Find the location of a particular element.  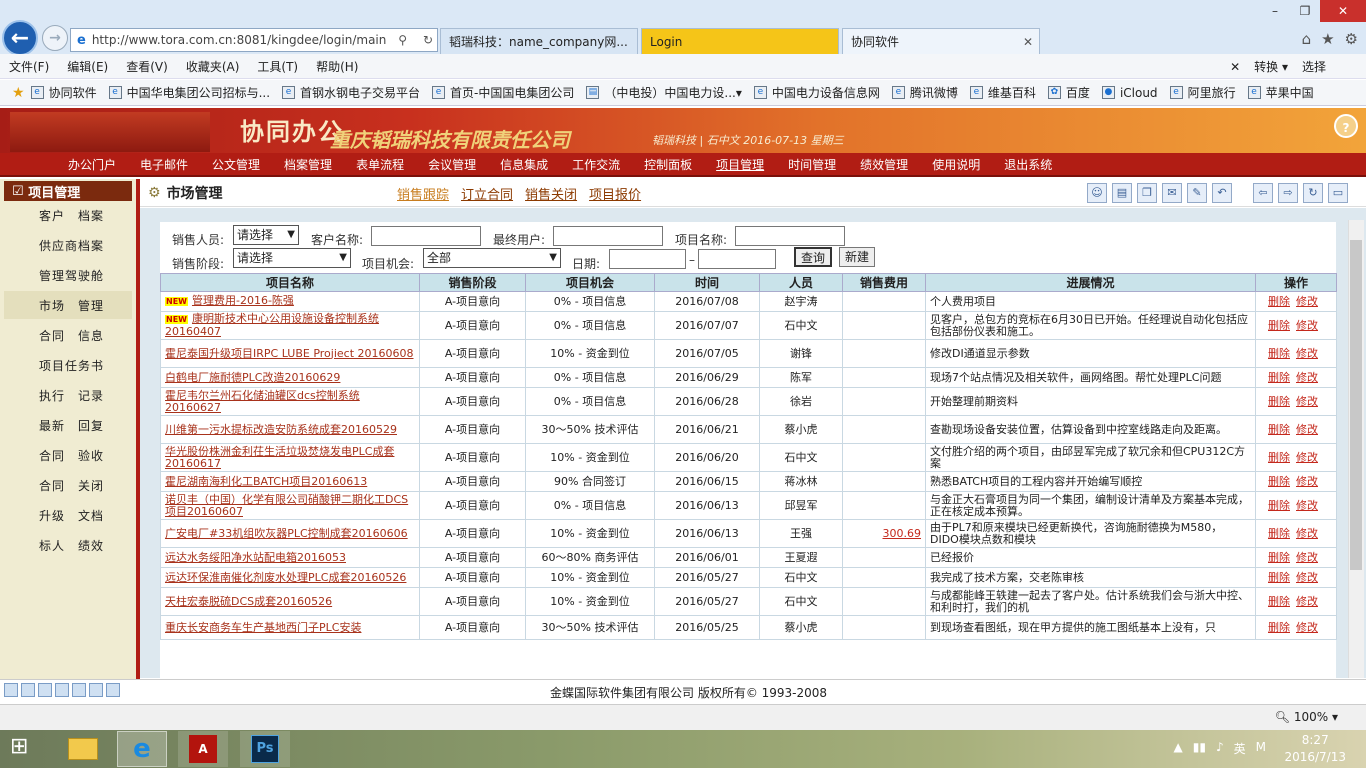

close-tab-icon: ✕ is located at coordinates (1028, 42).